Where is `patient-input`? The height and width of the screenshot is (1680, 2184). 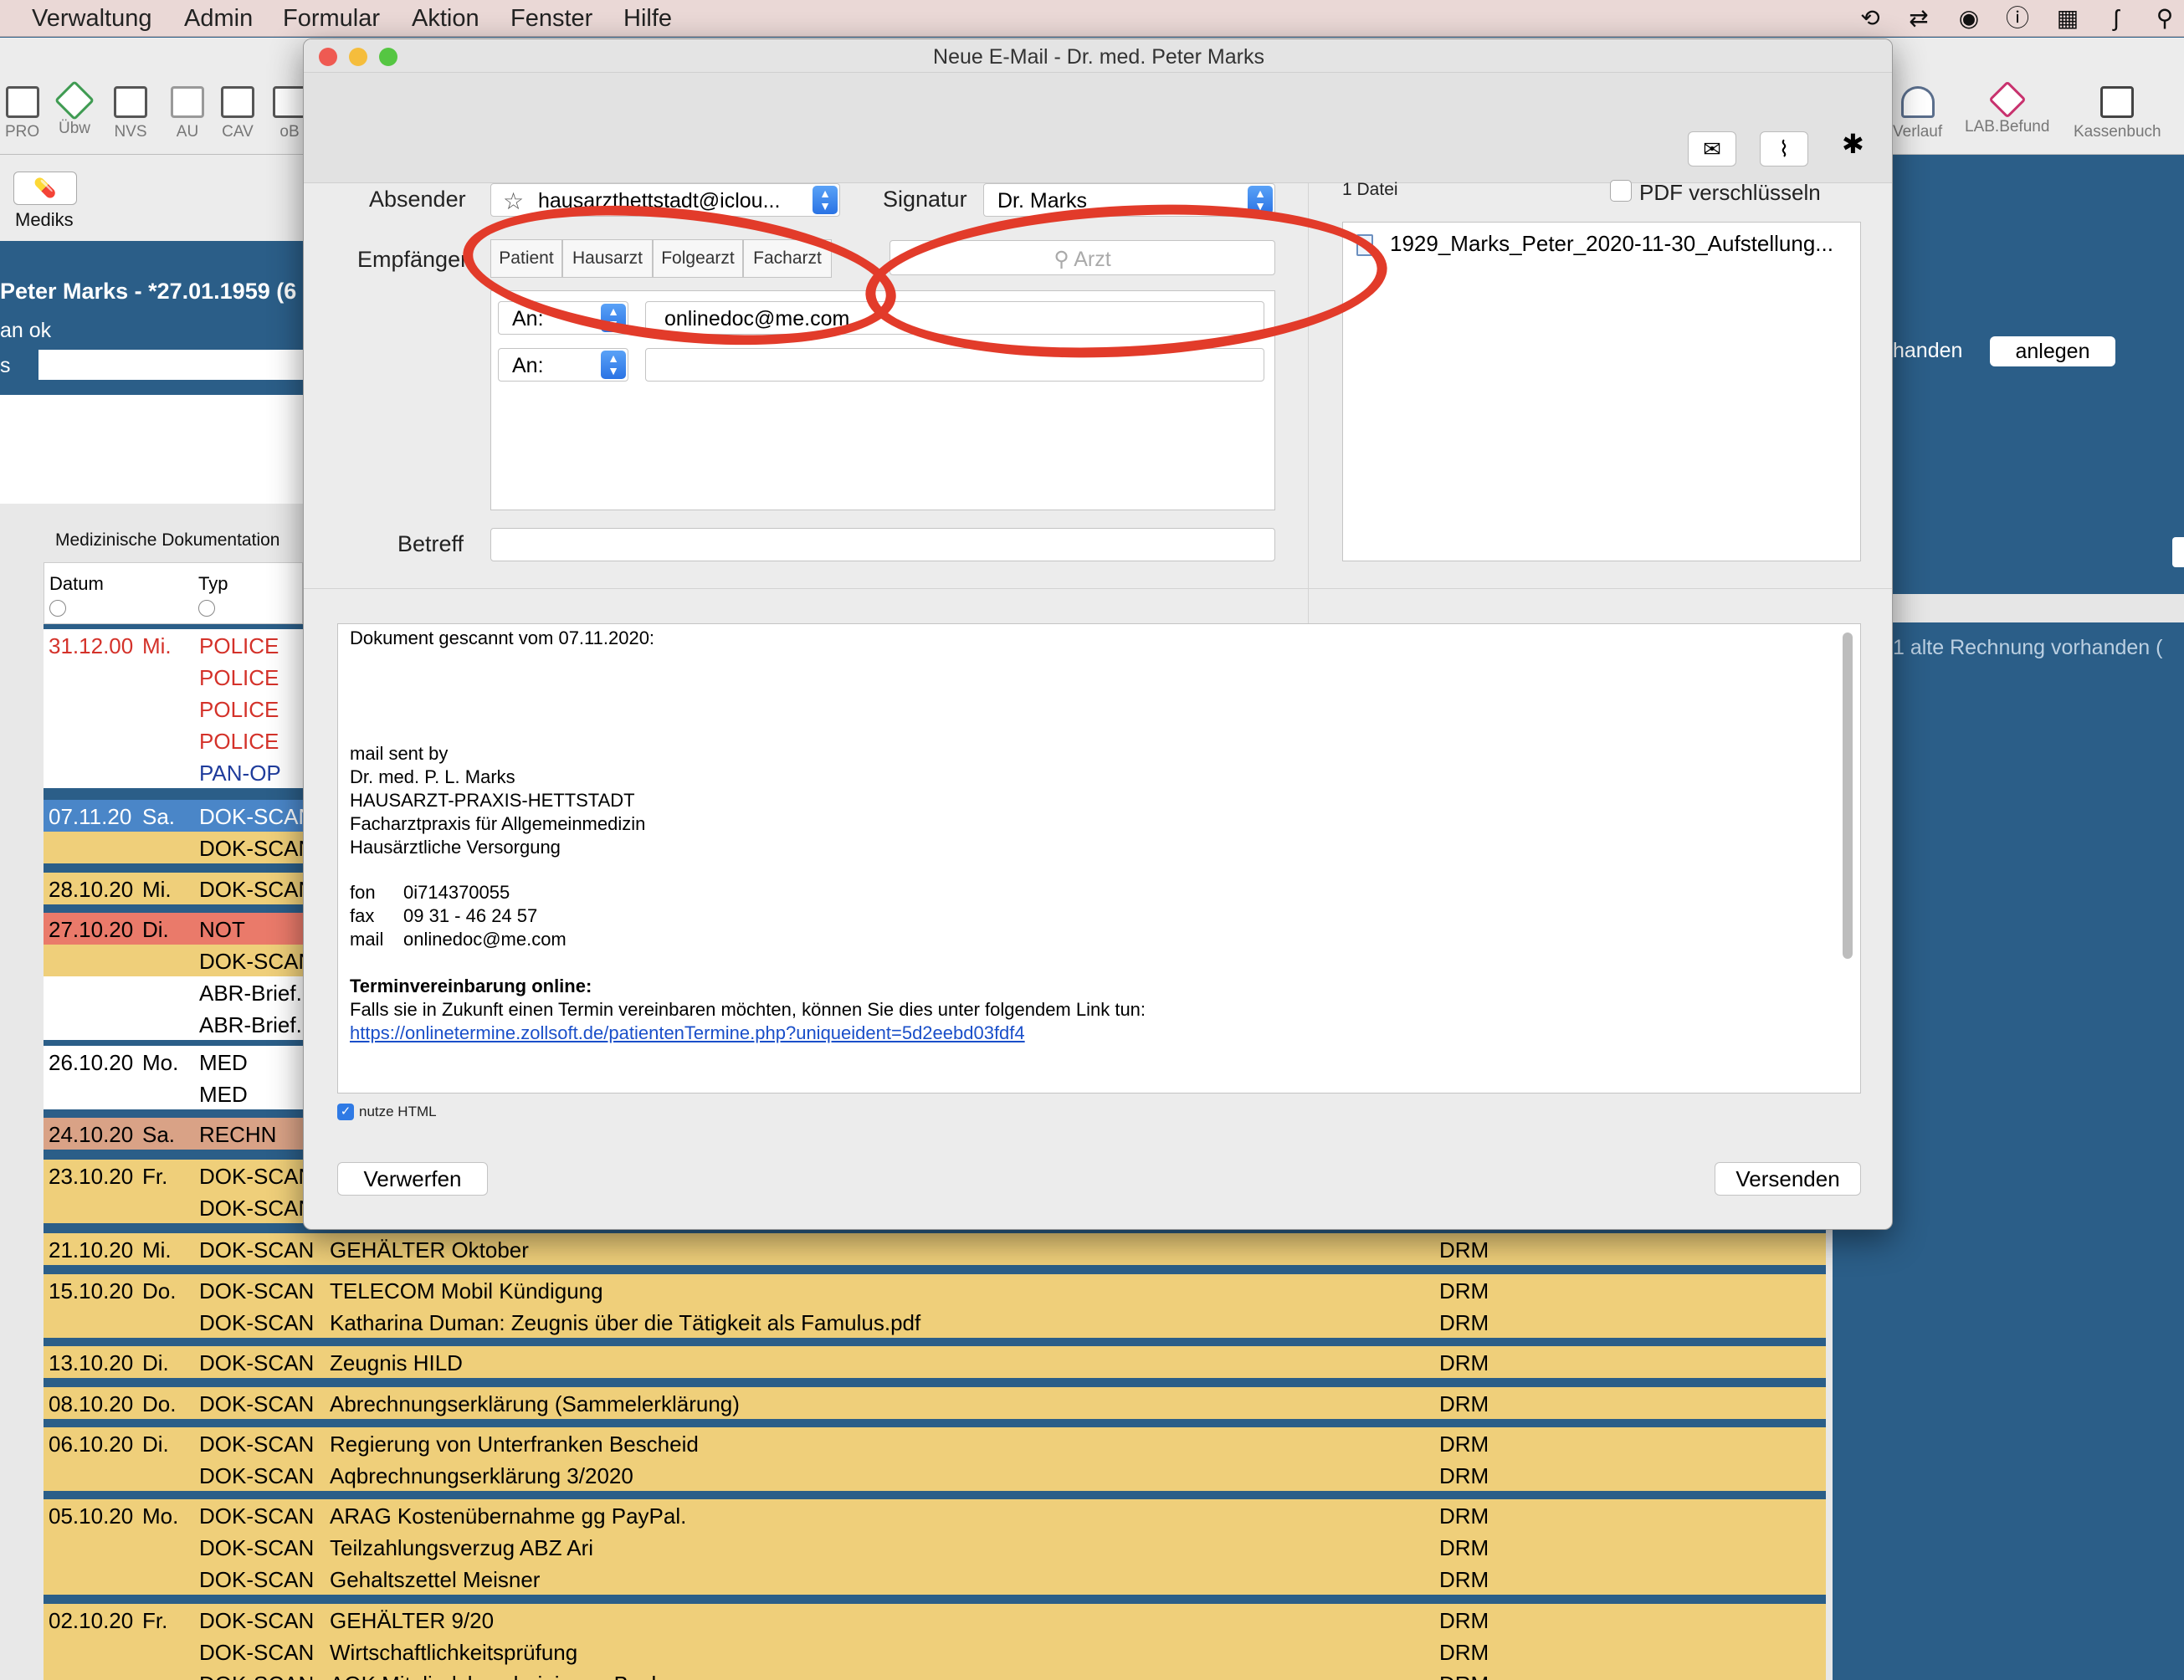 patient-input is located at coordinates (172, 365).